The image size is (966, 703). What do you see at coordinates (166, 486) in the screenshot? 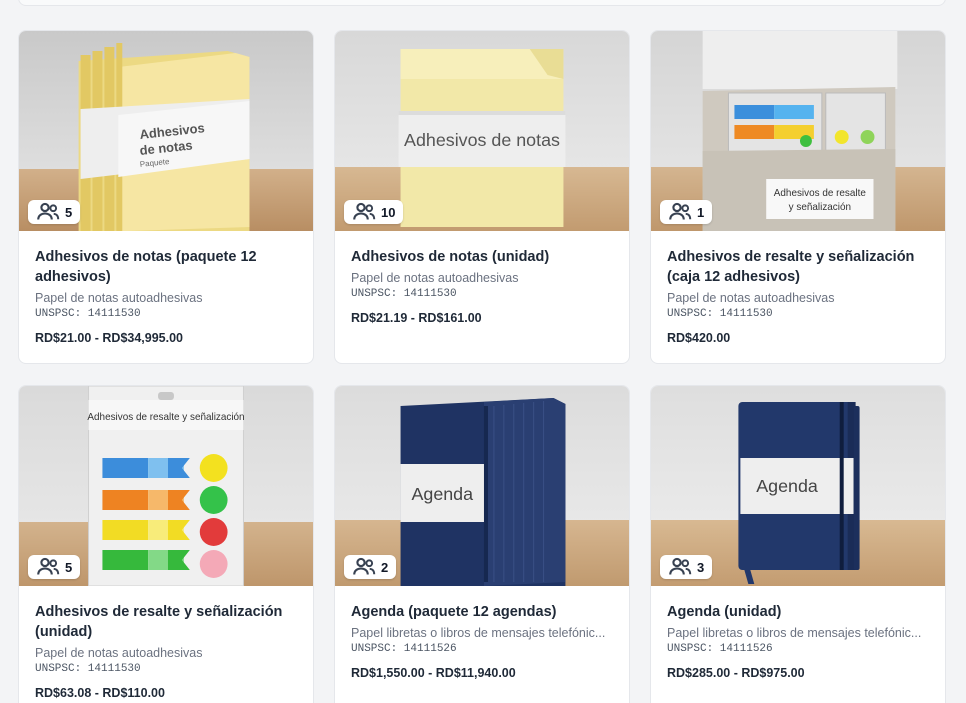
I see `product-image: Adhesivos de resalte y señalización 5` at bounding box center [166, 486].